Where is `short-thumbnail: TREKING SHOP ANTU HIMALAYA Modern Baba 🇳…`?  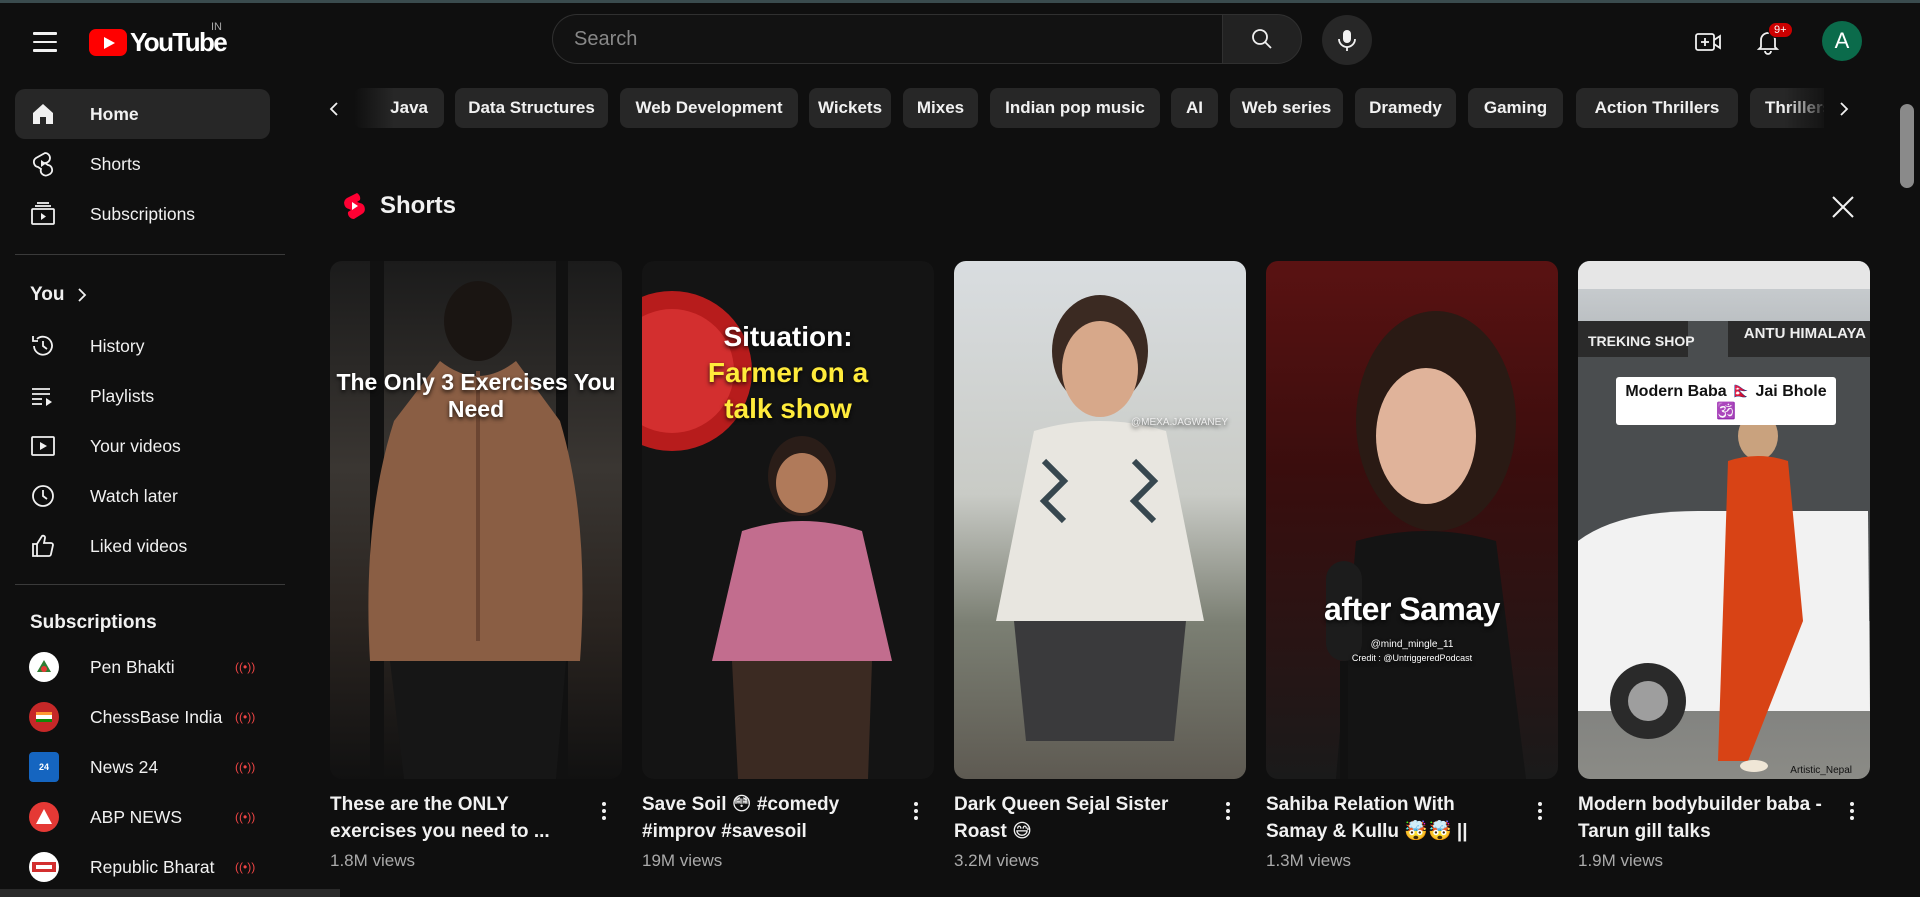 short-thumbnail: TREKING SHOP ANTU HIMALAYA Modern Baba 🇳… is located at coordinates (1724, 520).